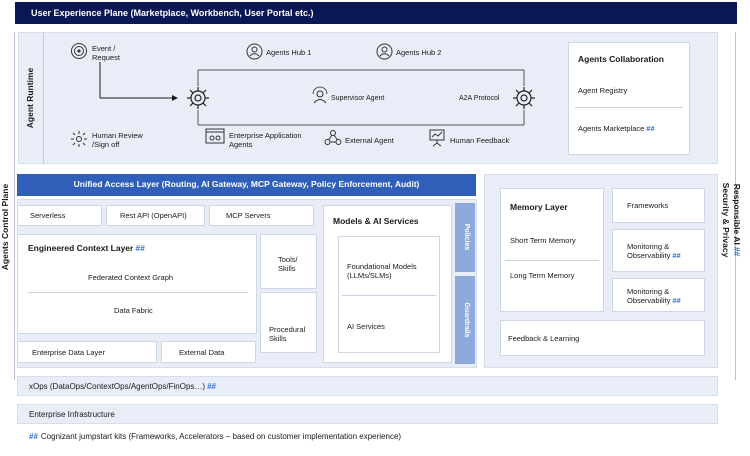 The image size is (750, 456). Describe the element at coordinates (419, 52) in the screenshot. I see `agents-hub-2-label: Agents Hub 2` at that location.